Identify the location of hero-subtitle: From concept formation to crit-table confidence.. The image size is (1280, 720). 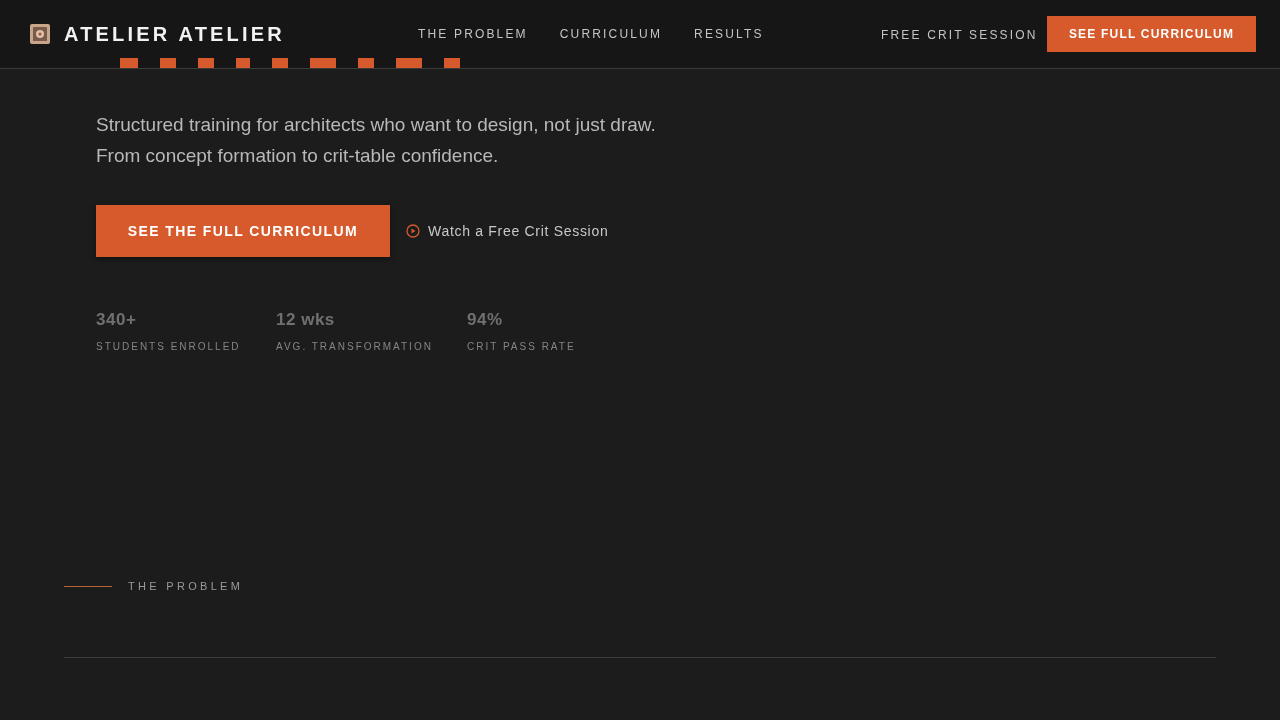
(298, 155).